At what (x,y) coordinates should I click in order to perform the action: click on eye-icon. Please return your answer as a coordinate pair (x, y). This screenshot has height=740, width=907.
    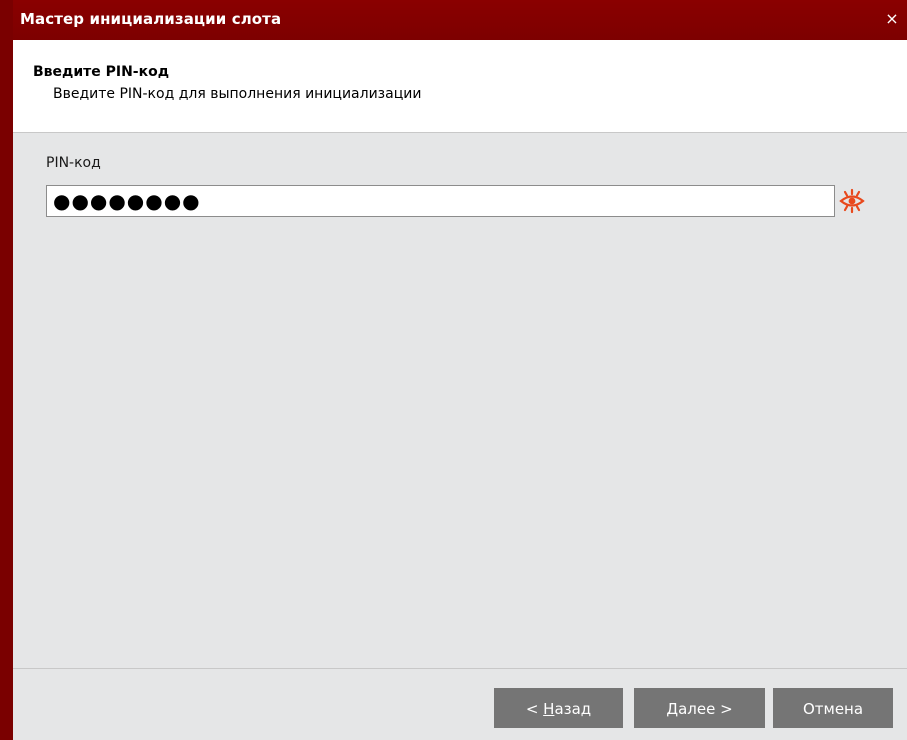
    Looking at the image, I should click on (852, 201).